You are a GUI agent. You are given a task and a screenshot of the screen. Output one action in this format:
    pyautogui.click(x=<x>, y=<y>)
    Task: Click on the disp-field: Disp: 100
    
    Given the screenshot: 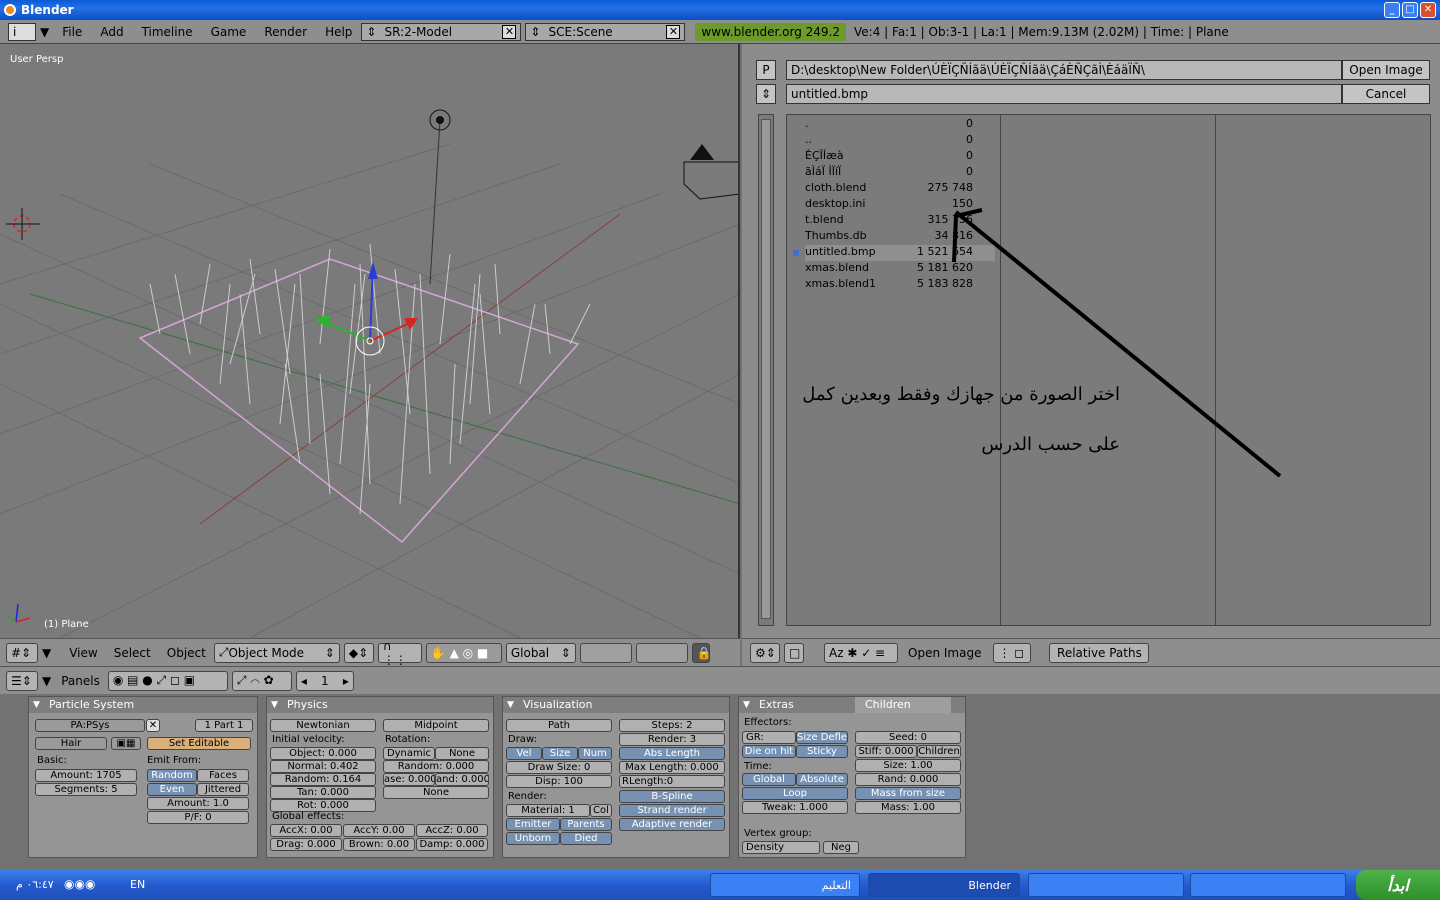 What is the action you would take?
    pyautogui.click(x=559, y=781)
    